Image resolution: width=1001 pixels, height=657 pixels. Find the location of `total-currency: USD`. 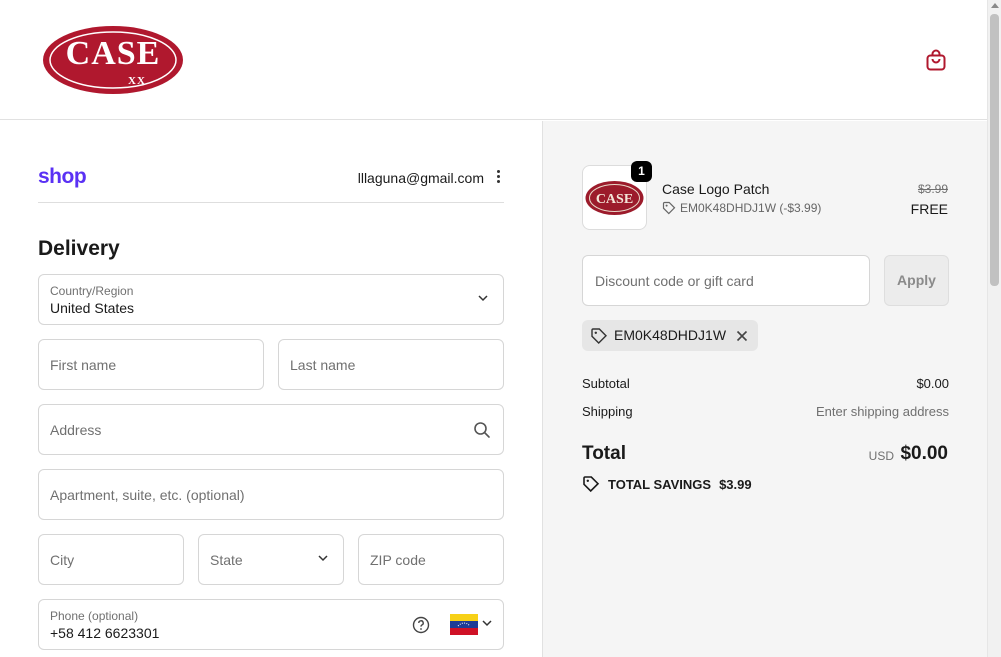

total-currency: USD is located at coordinates (881, 456).